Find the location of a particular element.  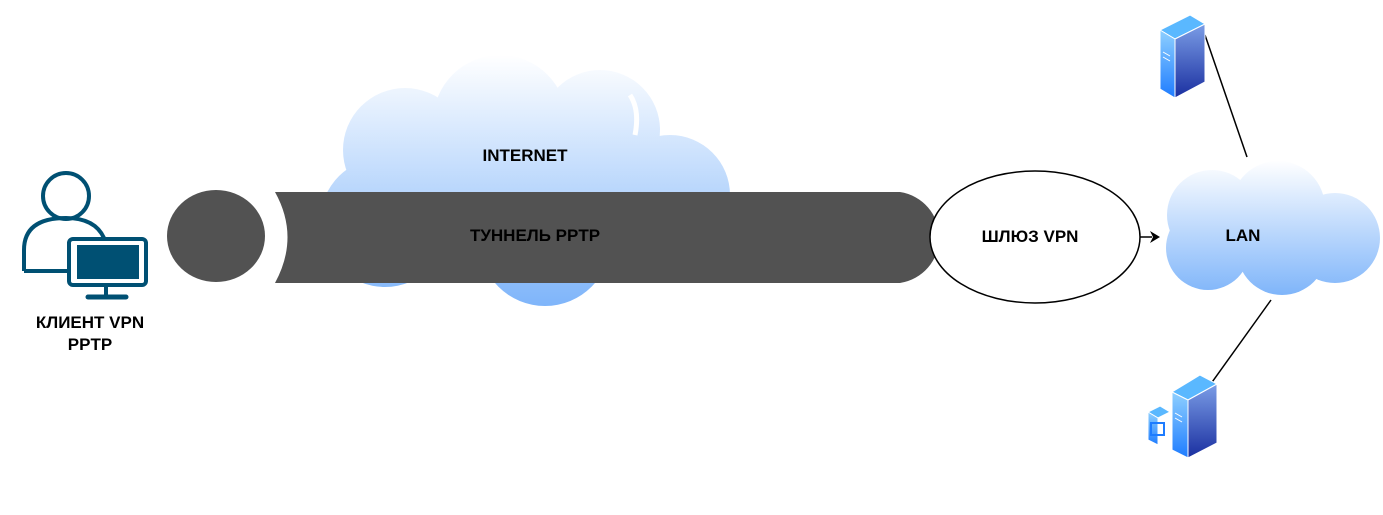

server-with-workstation-icon is located at coordinates (1182, 416).